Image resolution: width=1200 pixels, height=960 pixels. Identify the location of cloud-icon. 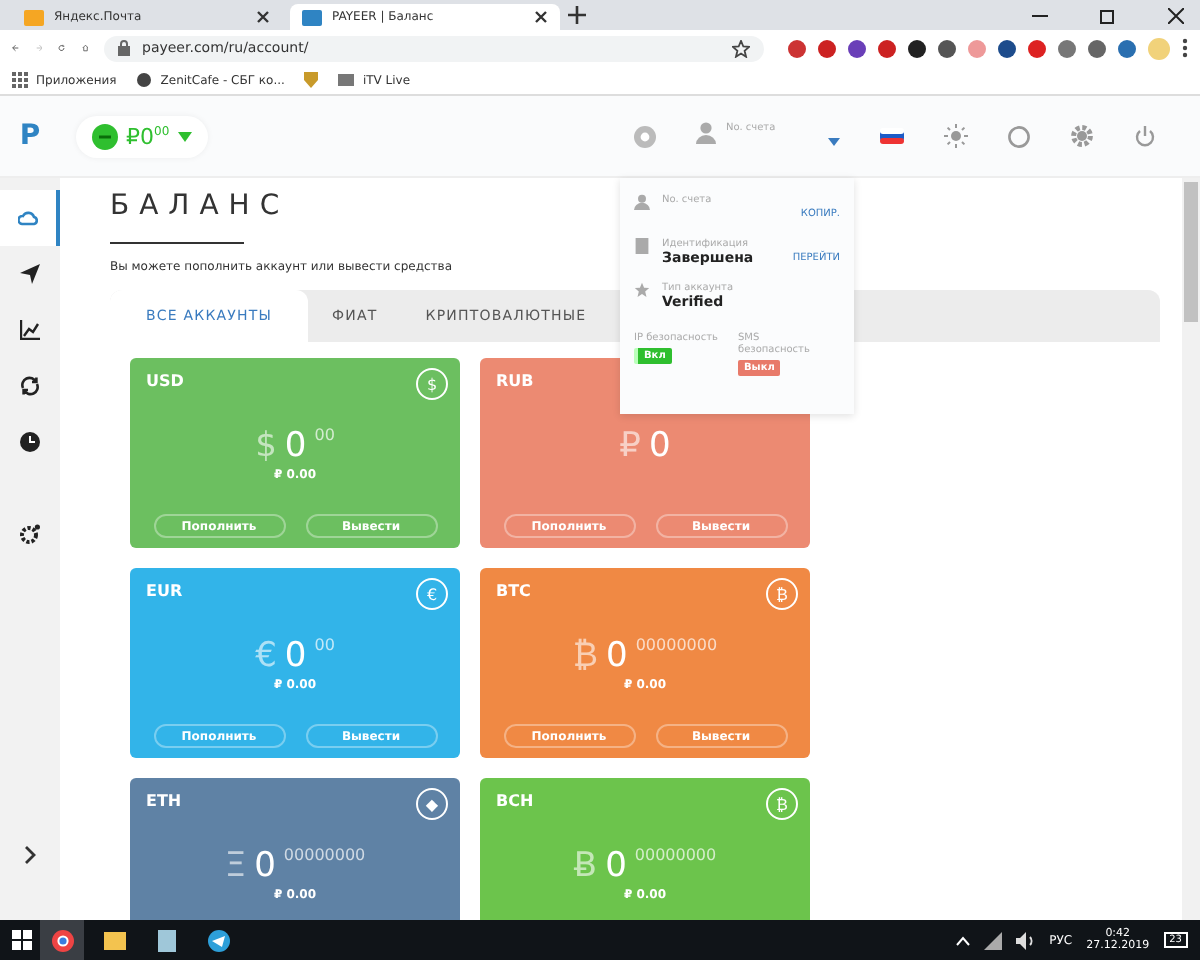
(28, 218).